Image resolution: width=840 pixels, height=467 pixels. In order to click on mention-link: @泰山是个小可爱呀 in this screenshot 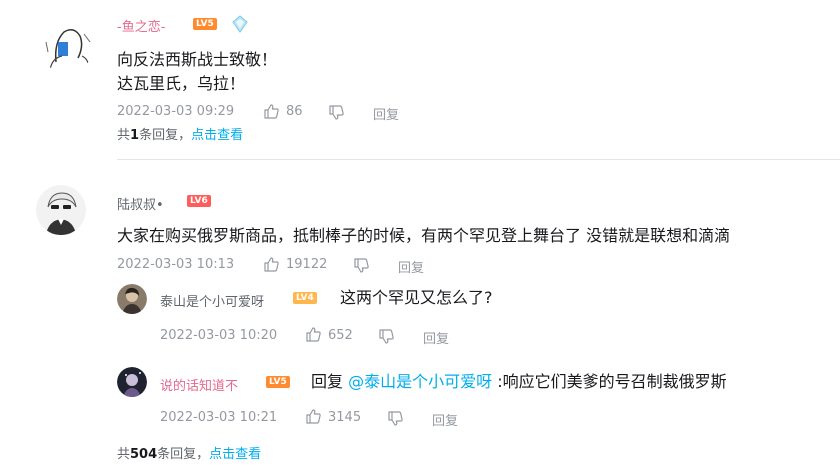, I will do `click(420, 381)`.